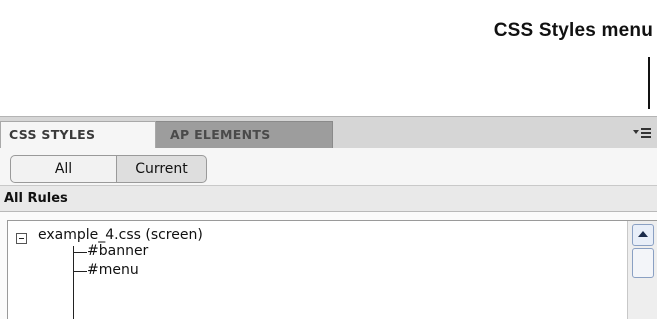 The width and height of the screenshot is (657, 319). Describe the element at coordinates (573, 30) in the screenshot. I see `callout-label: CSS Styles menu` at that location.